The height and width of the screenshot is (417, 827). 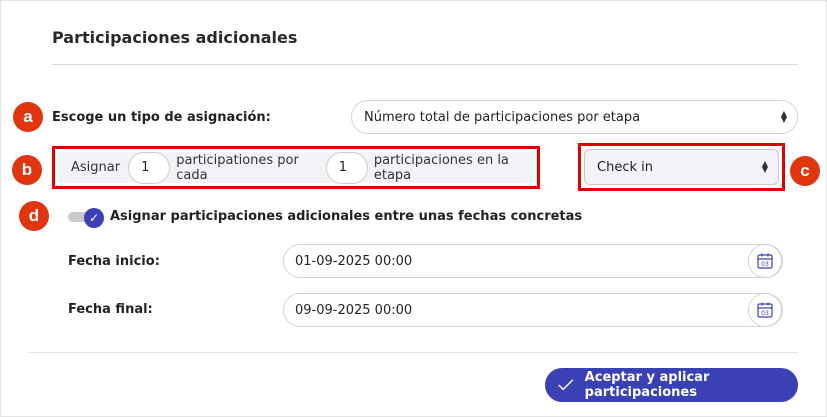 I want to click on end-date-input: 09-09-2025 00:00 03, so click(x=533, y=310).